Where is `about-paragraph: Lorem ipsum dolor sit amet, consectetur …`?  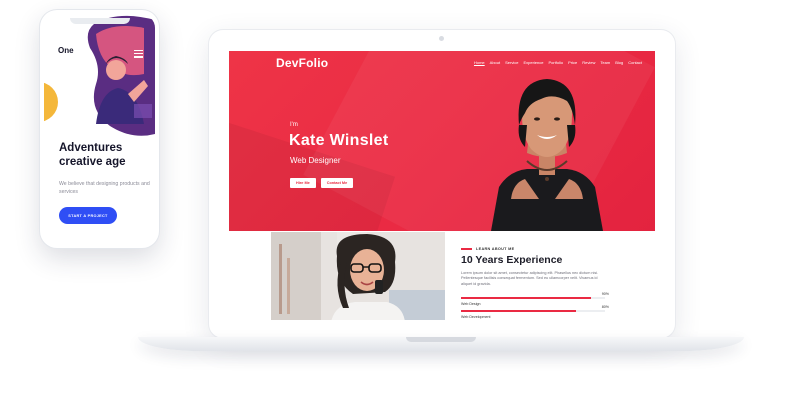
about-paragraph: Lorem ipsum dolor sit amet, consectetur … is located at coordinates (530, 278).